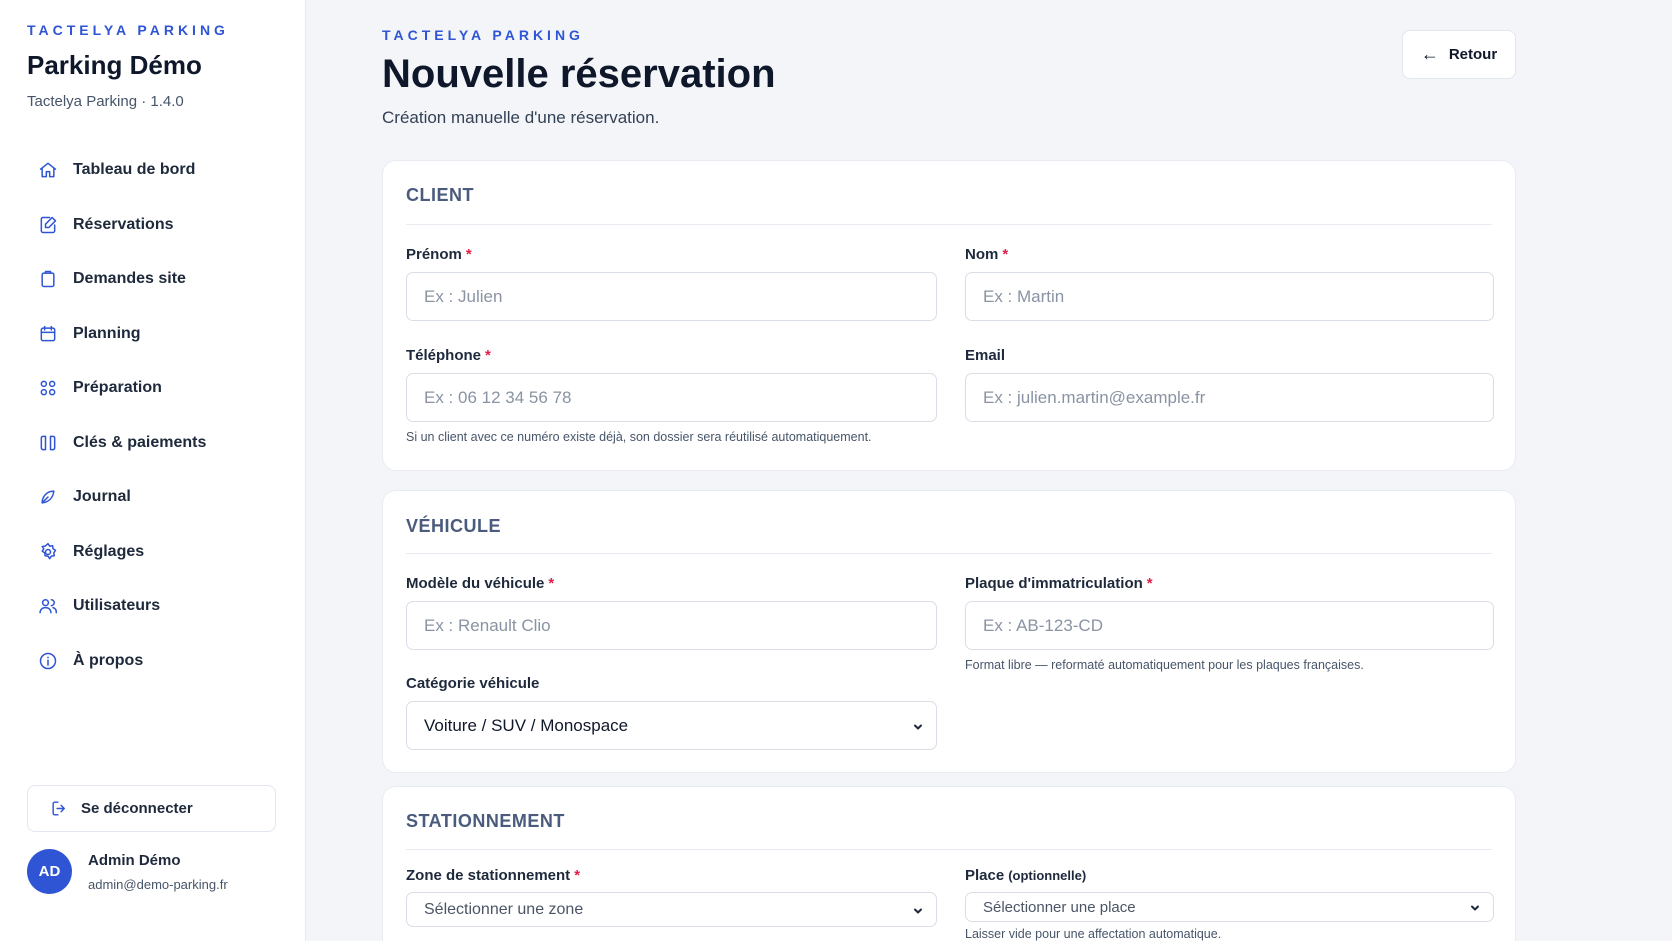 This screenshot has height=941, width=1672. Describe the element at coordinates (134, 860) in the screenshot. I see `user-name: Admin Démo` at that location.